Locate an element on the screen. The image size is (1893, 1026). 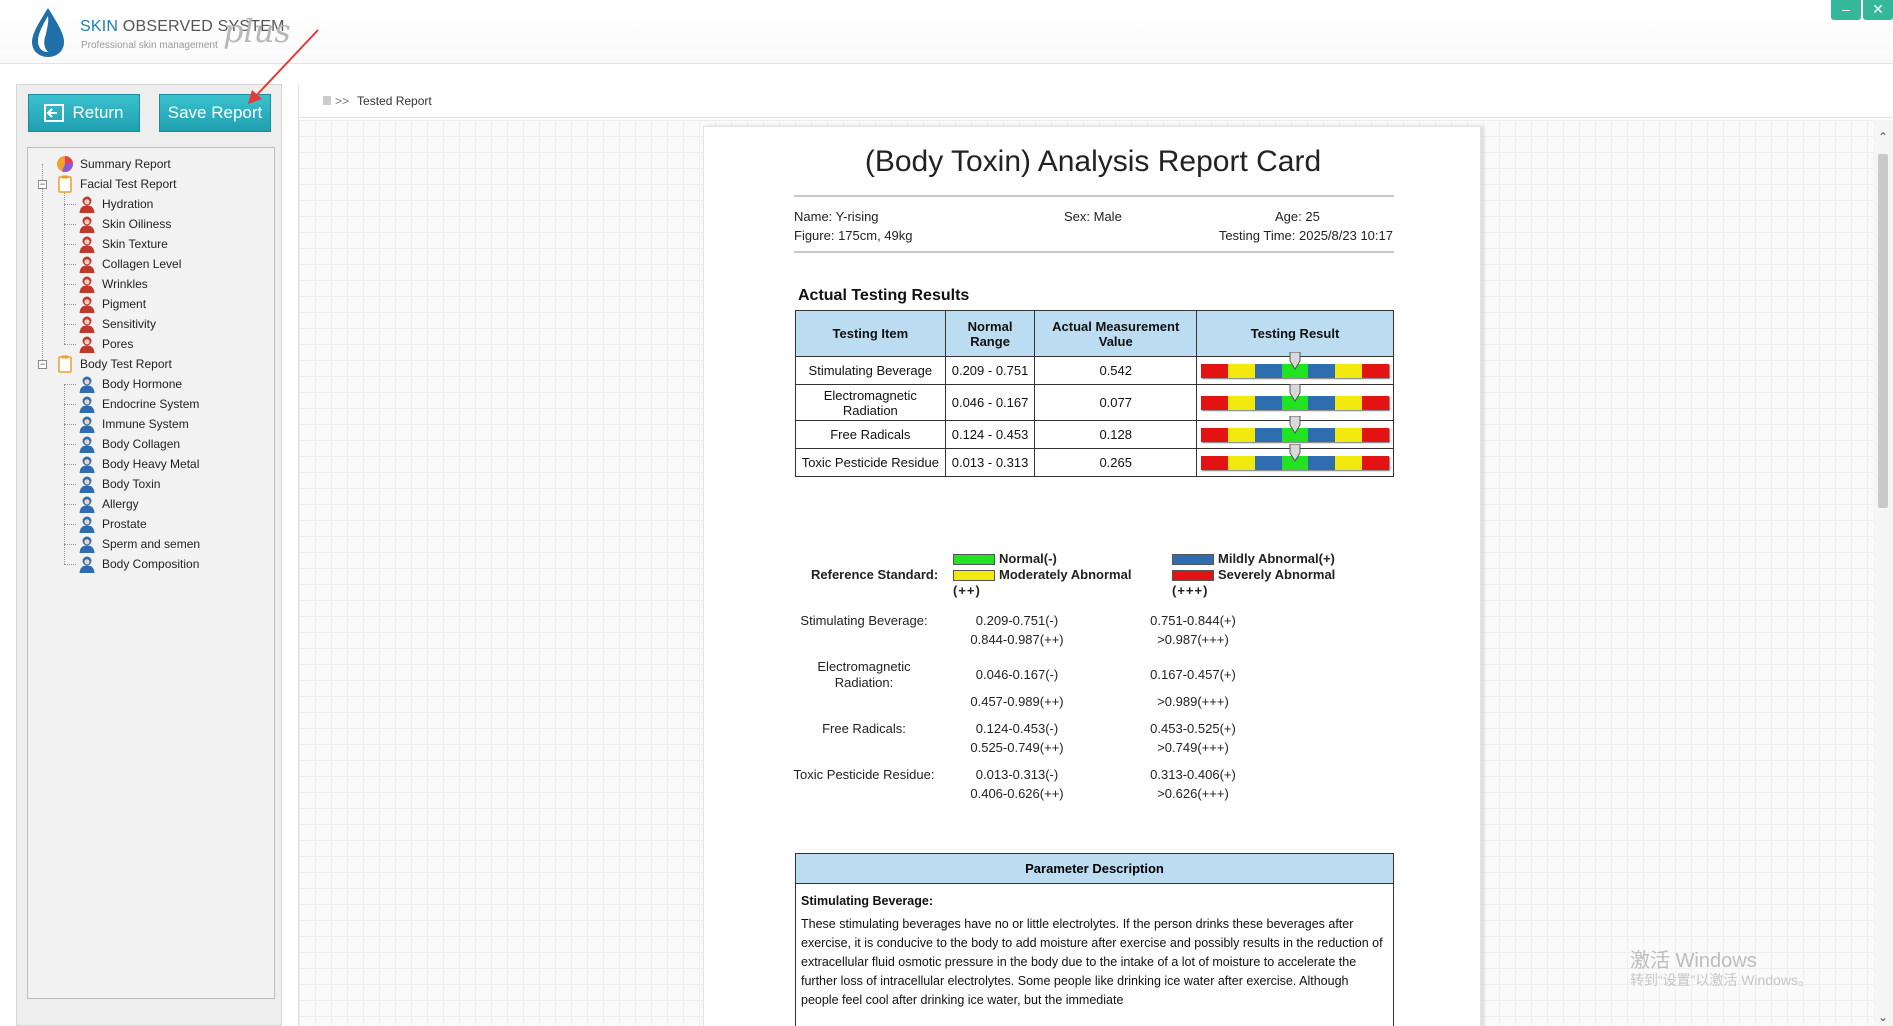
pie-chart-icon is located at coordinates (65, 164).